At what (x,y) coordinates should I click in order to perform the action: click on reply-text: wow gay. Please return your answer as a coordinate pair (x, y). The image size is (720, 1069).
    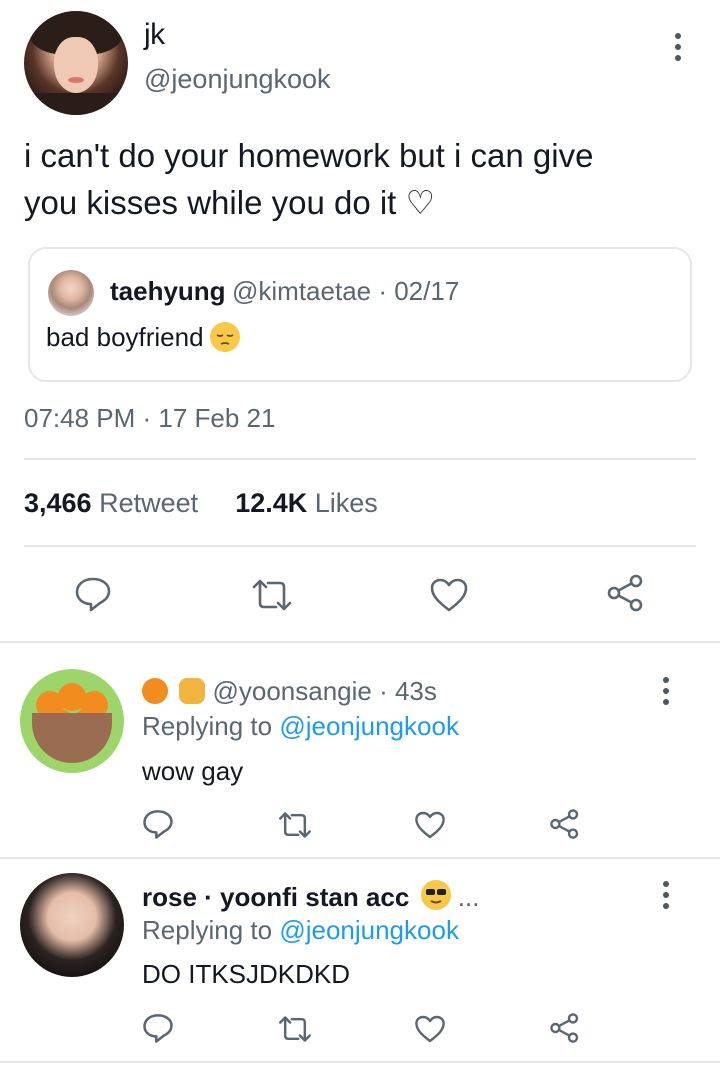
    Looking at the image, I should click on (193, 771).